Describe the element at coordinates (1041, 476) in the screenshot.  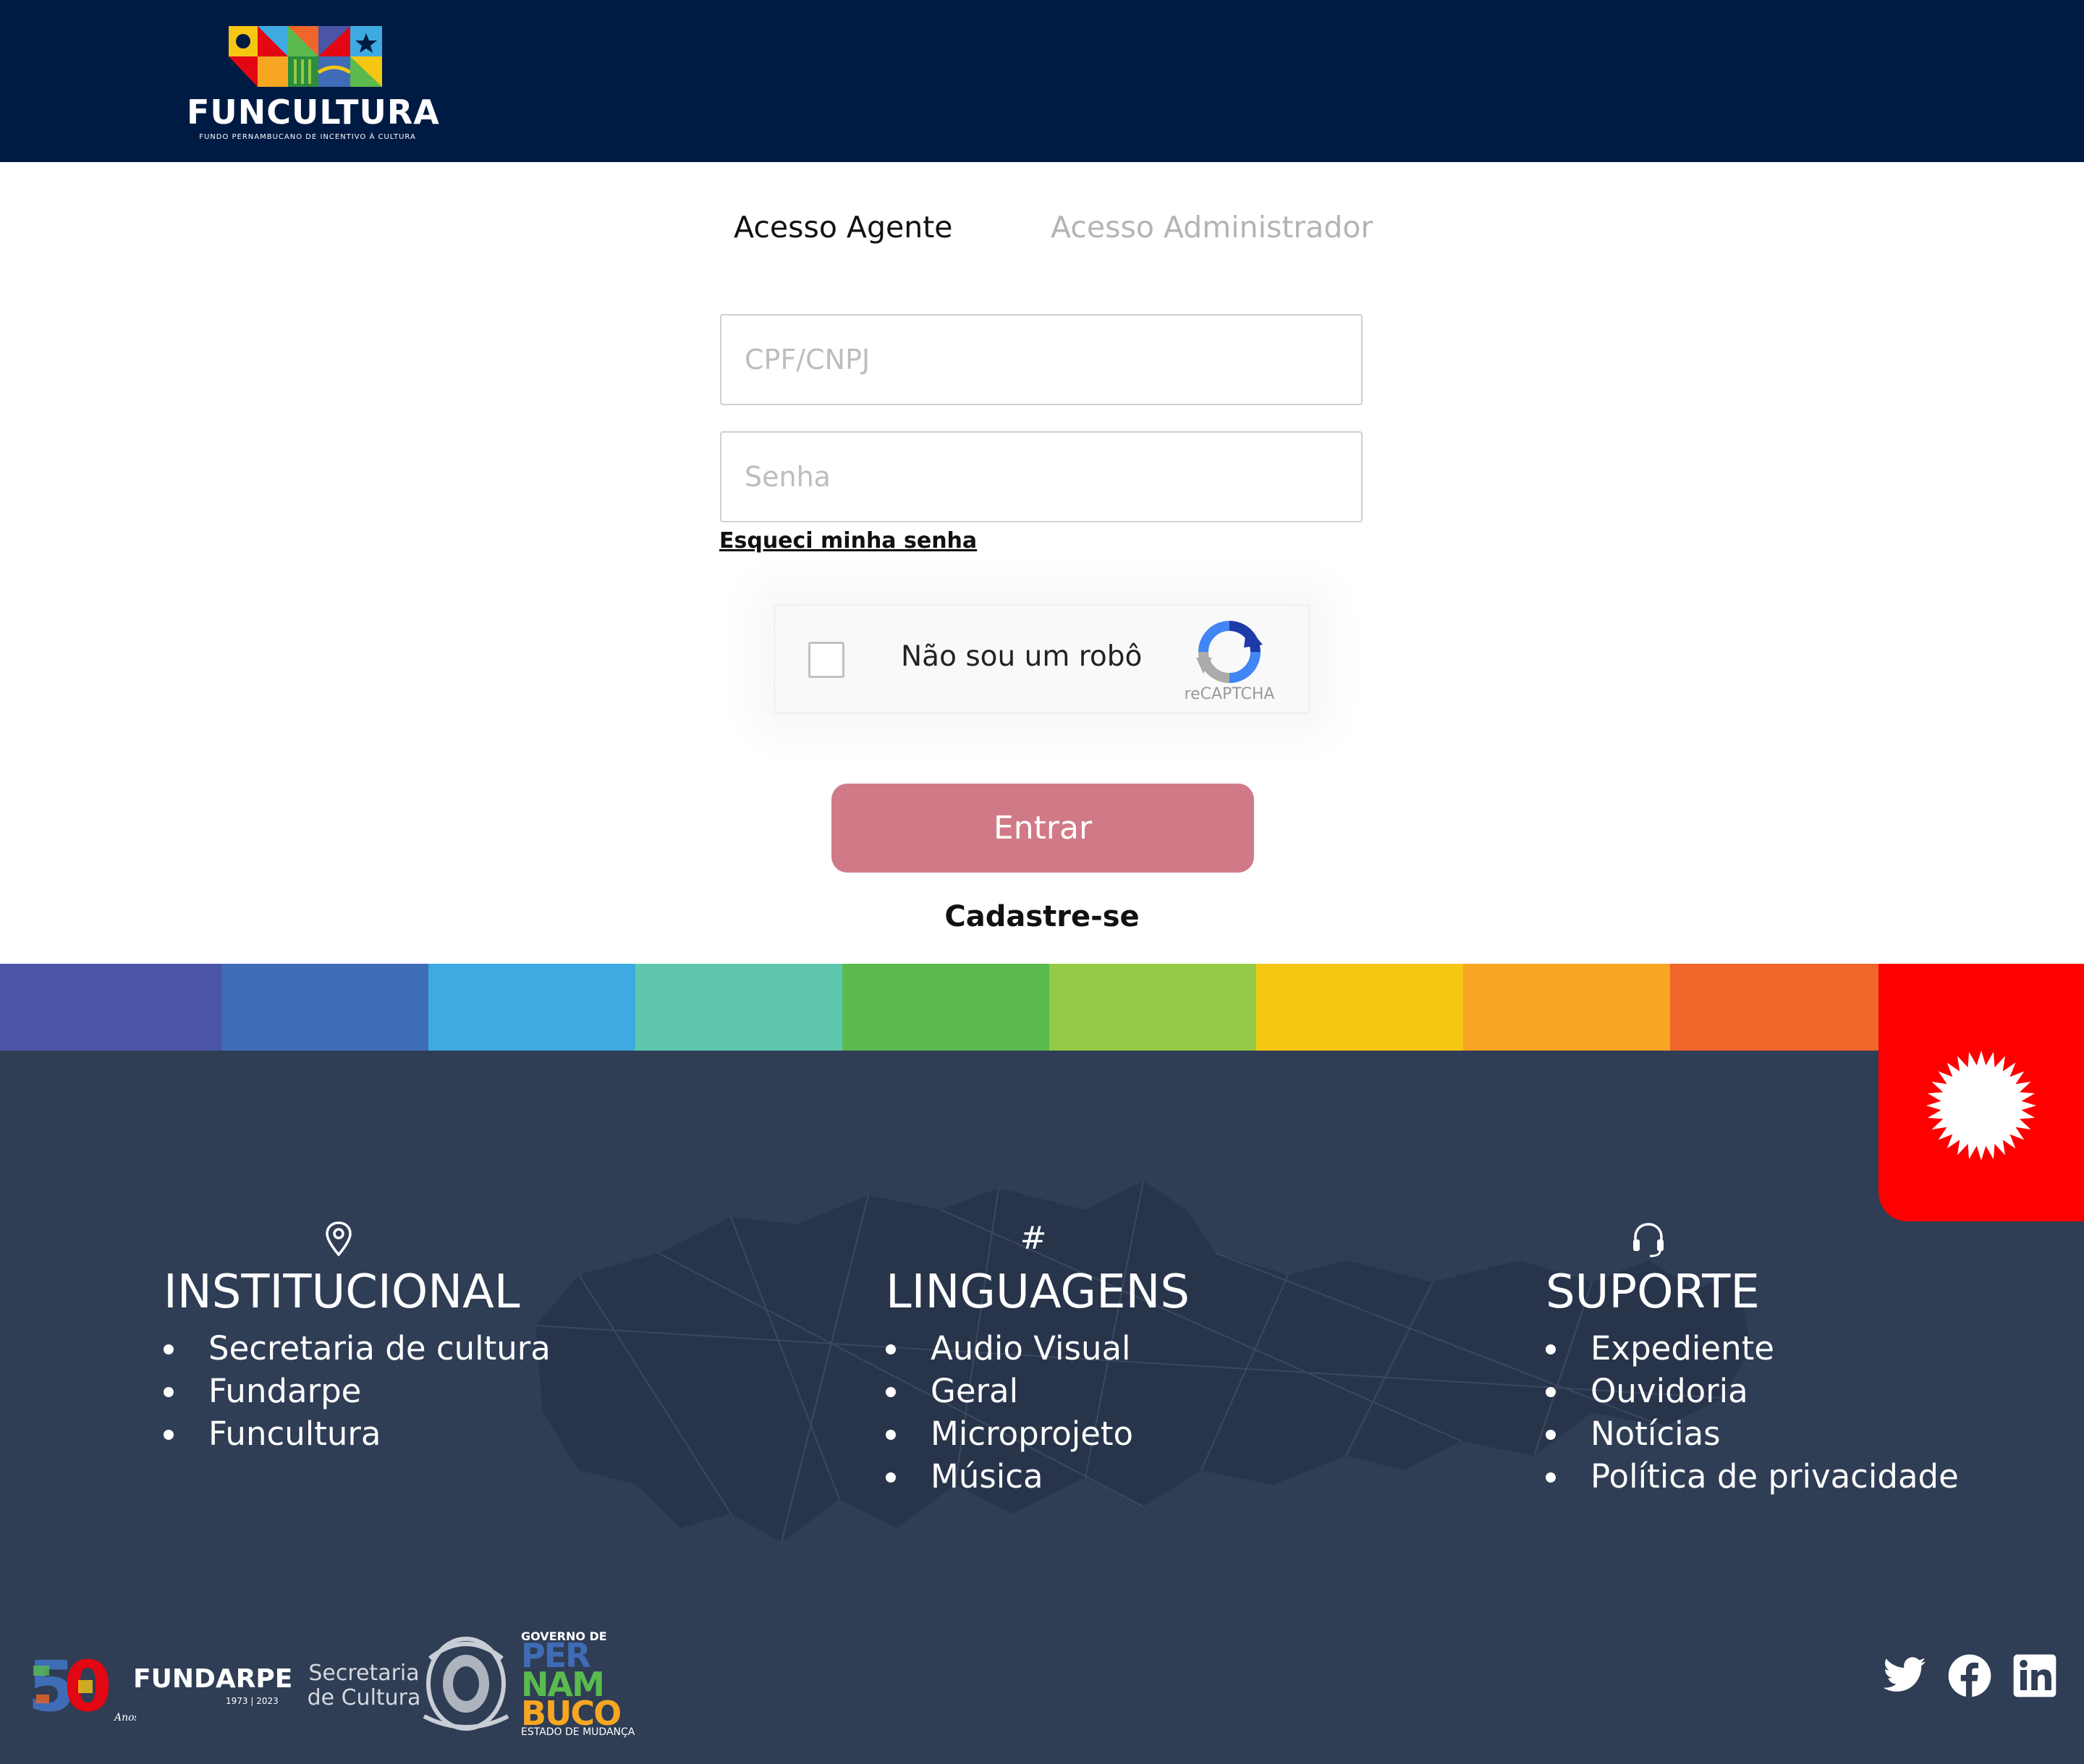
I see `senha-input` at that location.